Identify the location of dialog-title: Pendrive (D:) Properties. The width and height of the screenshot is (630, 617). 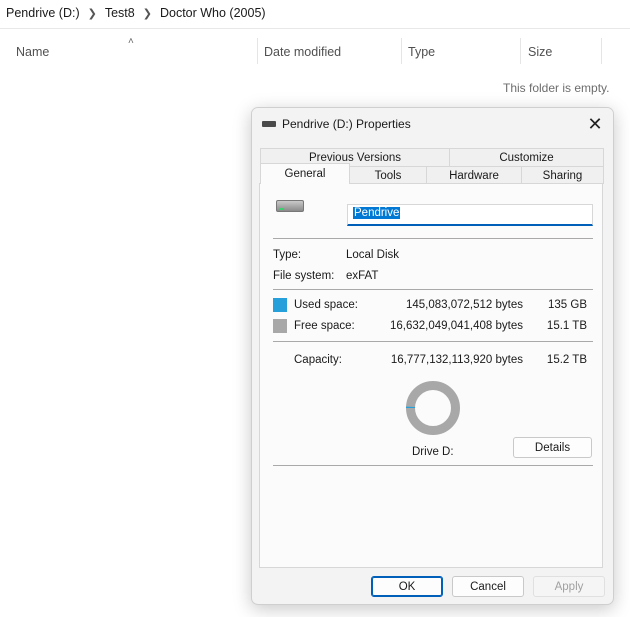
(346, 124).